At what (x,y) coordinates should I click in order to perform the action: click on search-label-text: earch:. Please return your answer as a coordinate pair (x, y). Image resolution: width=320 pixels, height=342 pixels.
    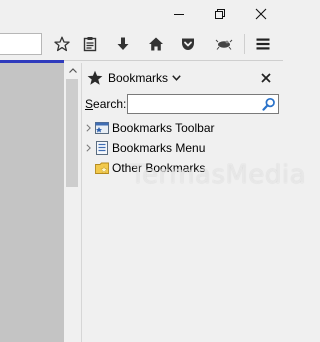
    Looking at the image, I should click on (110, 104).